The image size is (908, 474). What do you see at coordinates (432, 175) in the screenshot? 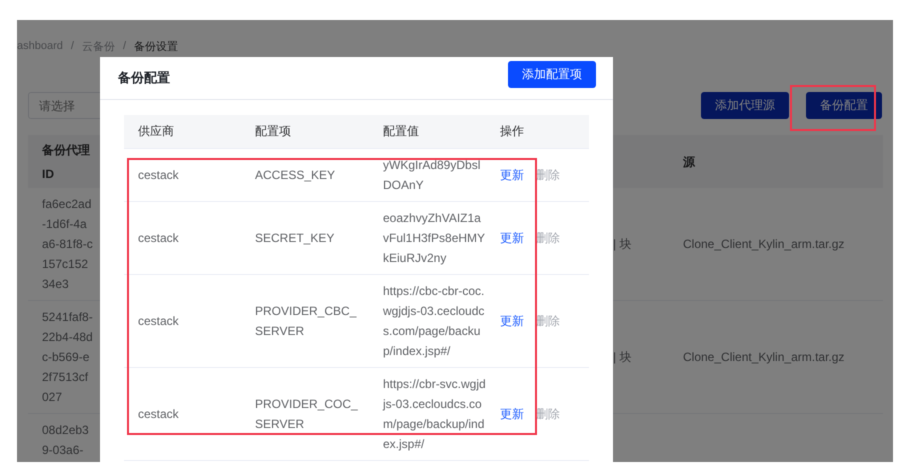
I see `table-cell-text: yWKgIrAd89yDbslDOAnY` at bounding box center [432, 175].